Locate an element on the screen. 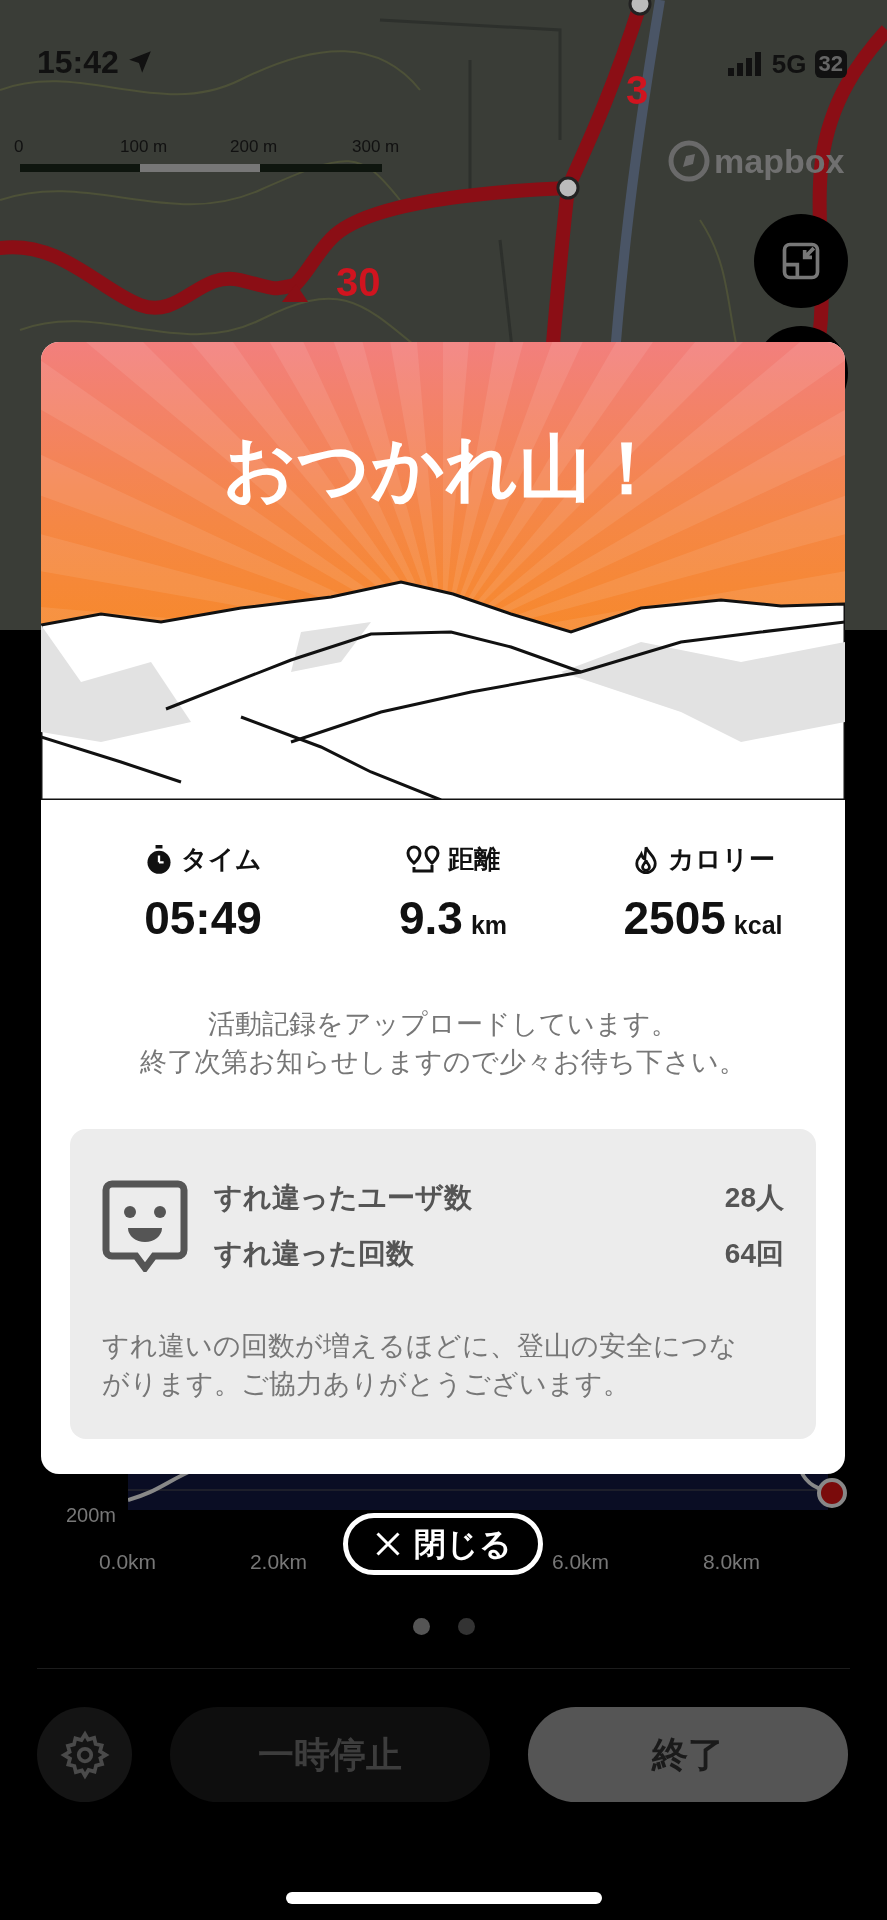 This screenshot has height=1920, width=887. axis-label: 200m is located at coordinates (90, 1515).